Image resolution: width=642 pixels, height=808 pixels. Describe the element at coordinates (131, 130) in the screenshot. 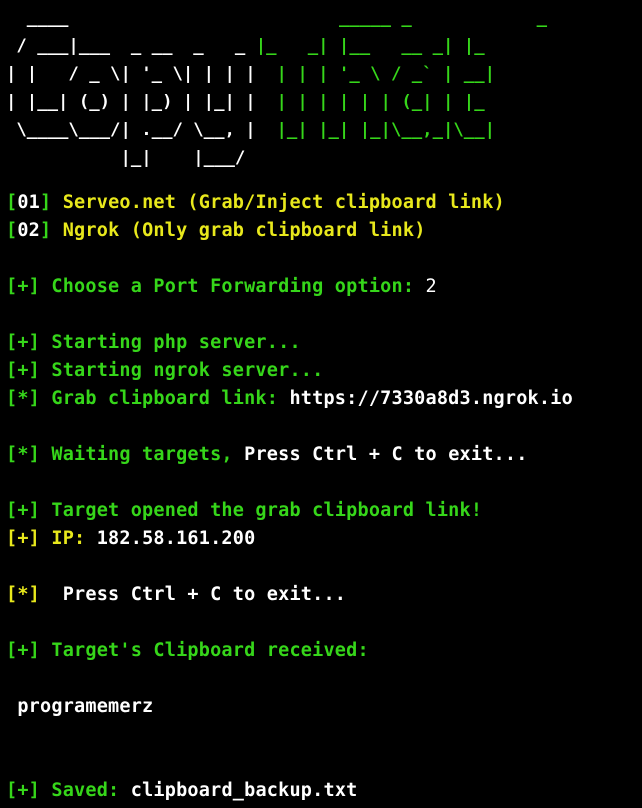

I see `banner-copy-line-5: \____\___/| .__/ \__, |` at that location.